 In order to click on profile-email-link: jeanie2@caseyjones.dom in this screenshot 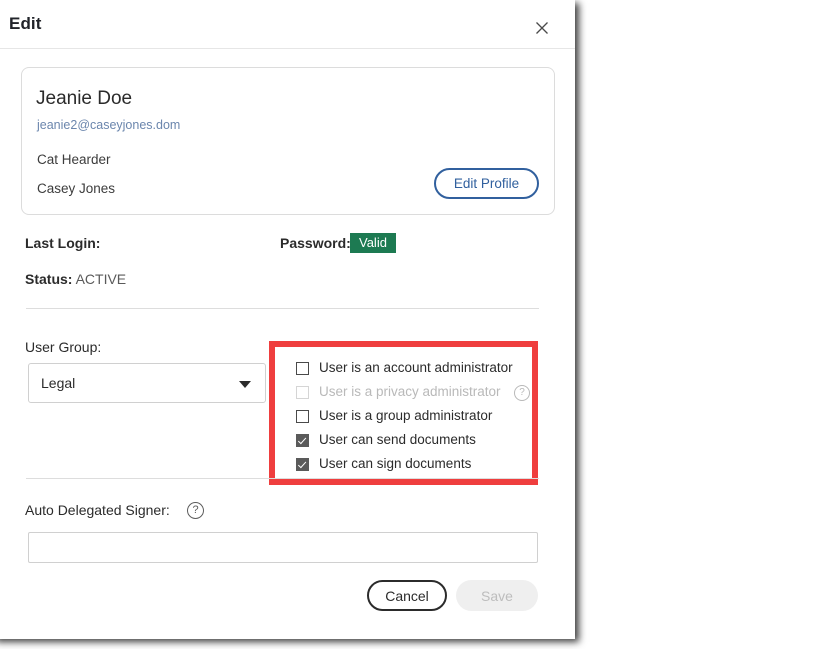, I will do `click(108, 125)`.